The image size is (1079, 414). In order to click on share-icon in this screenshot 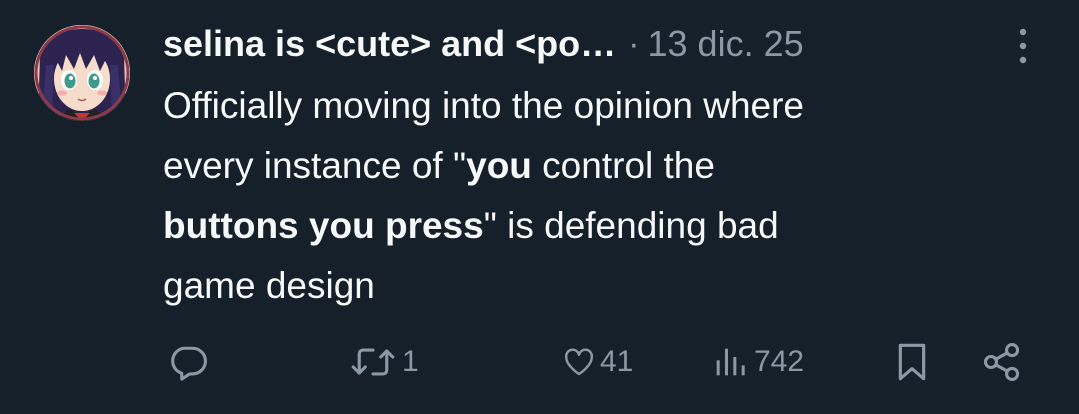, I will do `click(1001, 362)`.